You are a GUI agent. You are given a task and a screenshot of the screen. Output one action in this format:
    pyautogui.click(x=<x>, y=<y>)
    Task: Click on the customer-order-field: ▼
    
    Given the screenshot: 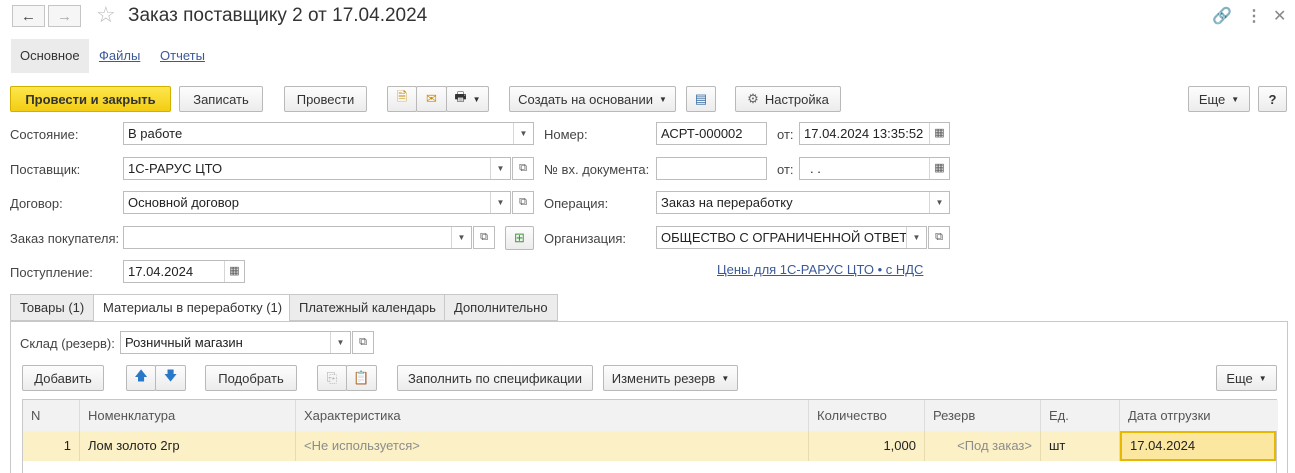 What is the action you would take?
    pyautogui.click(x=297, y=237)
    